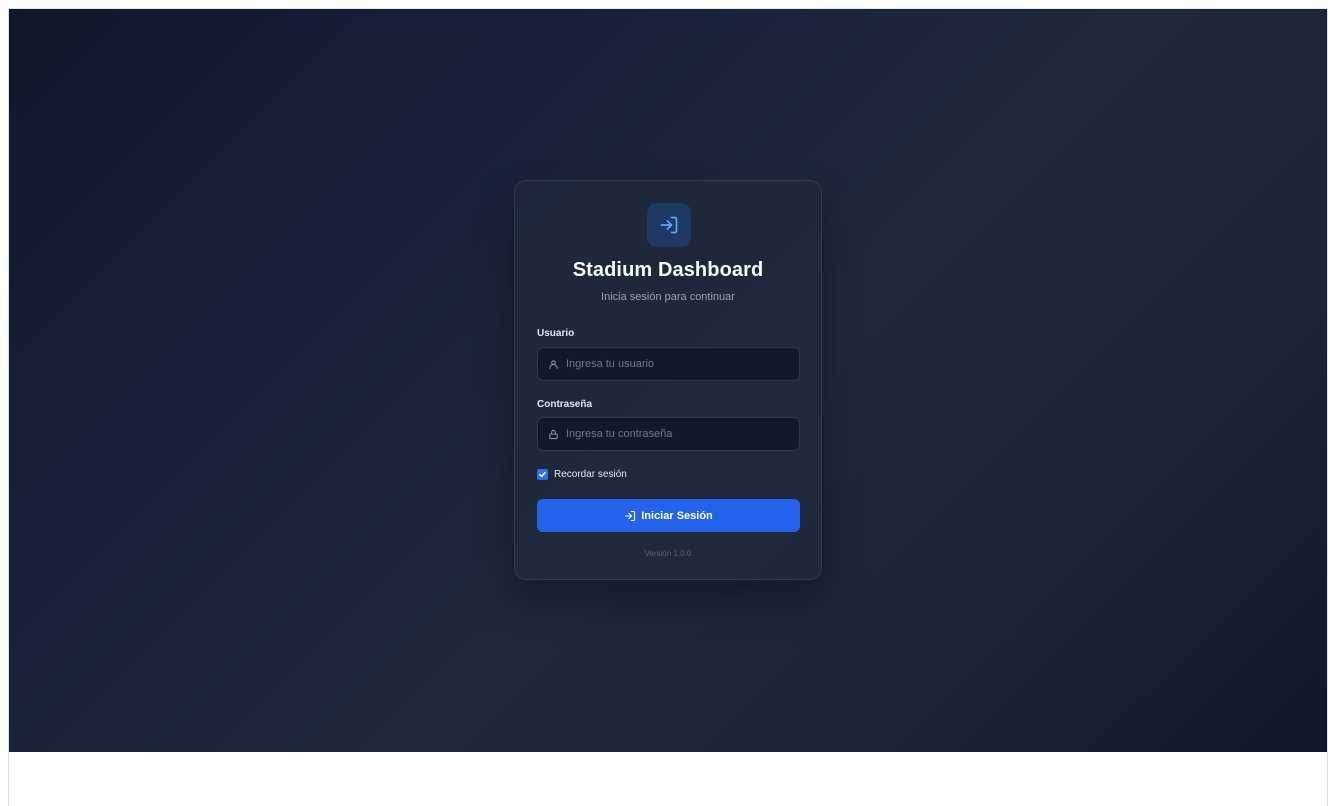  Describe the element at coordinates (630, 516) in the screenshot. I see `login-arrow-icon` at that location.